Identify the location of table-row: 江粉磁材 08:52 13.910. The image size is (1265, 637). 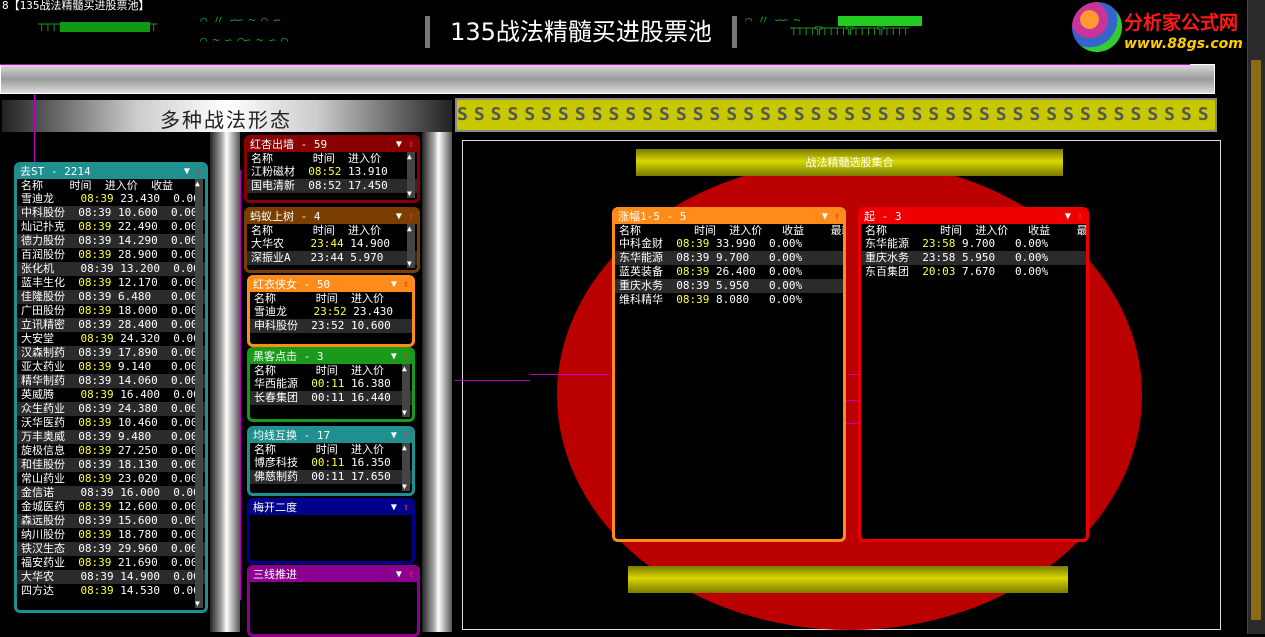
(332, 172).